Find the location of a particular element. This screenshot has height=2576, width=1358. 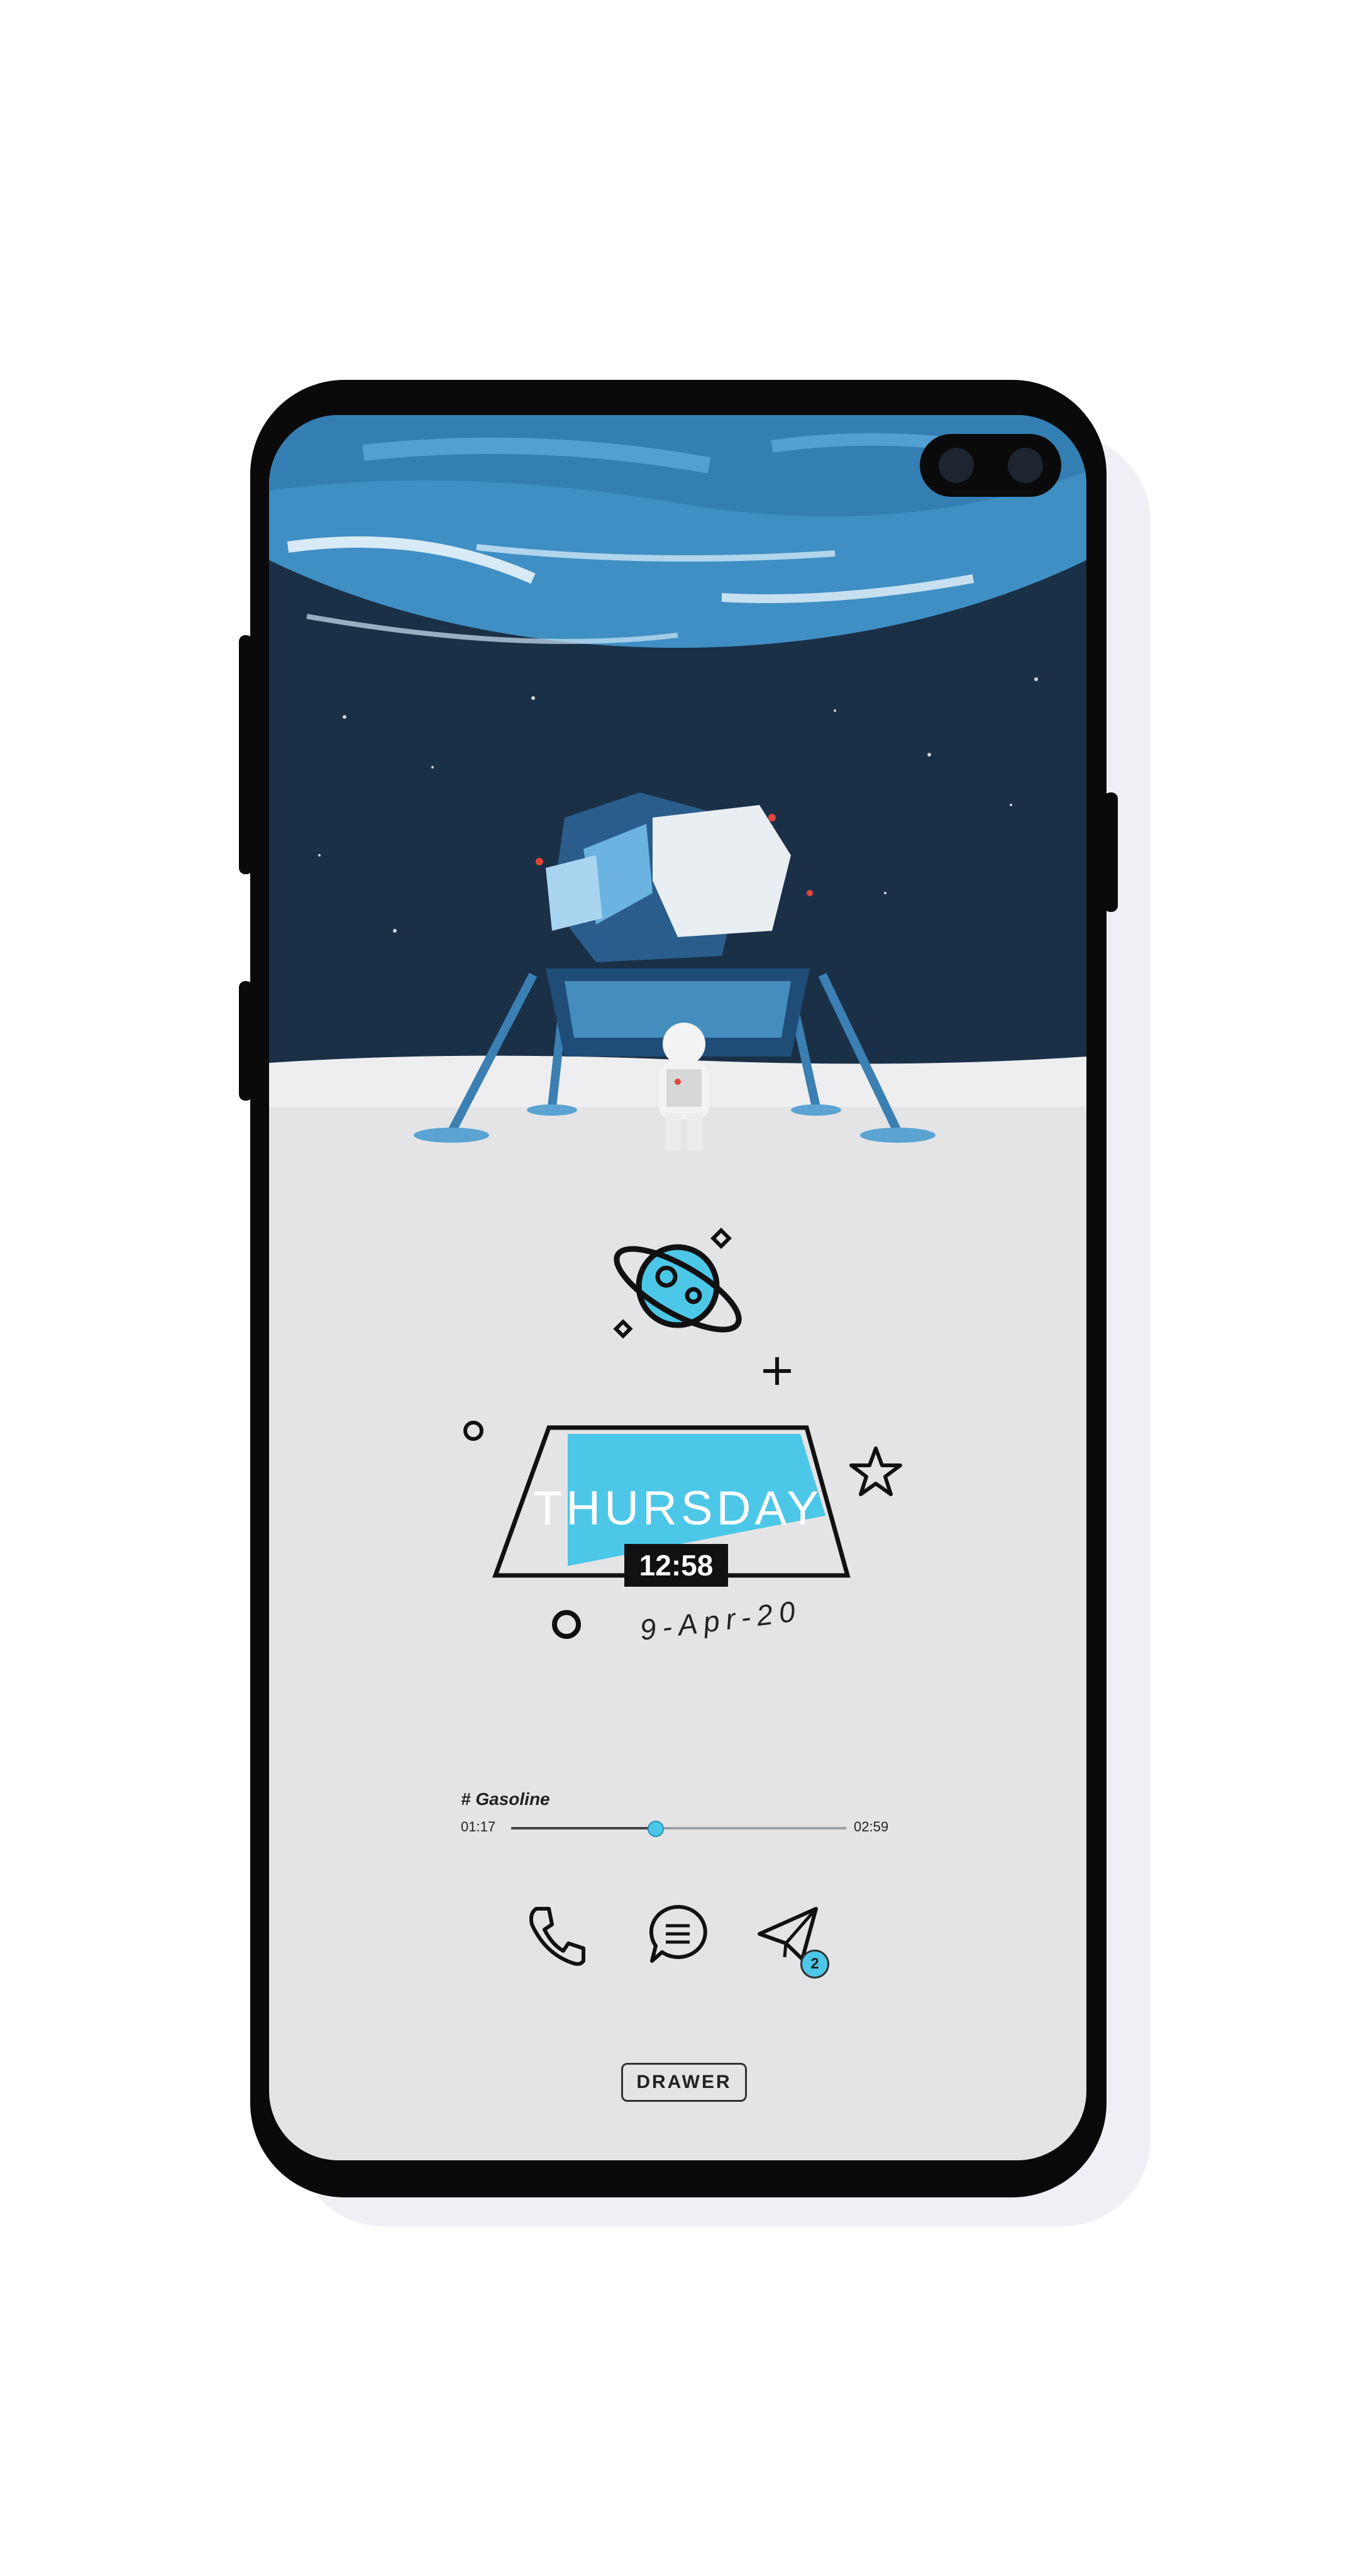

phone-icon is located at coordinates (555, 1933).